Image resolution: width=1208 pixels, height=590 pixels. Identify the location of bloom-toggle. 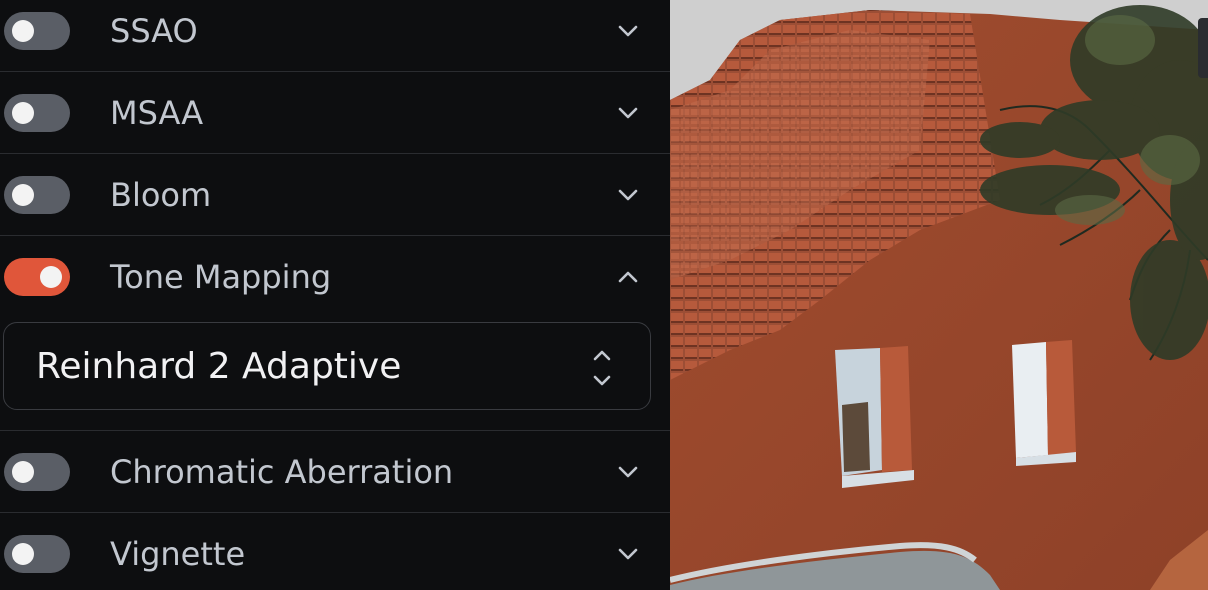
(37, 195).